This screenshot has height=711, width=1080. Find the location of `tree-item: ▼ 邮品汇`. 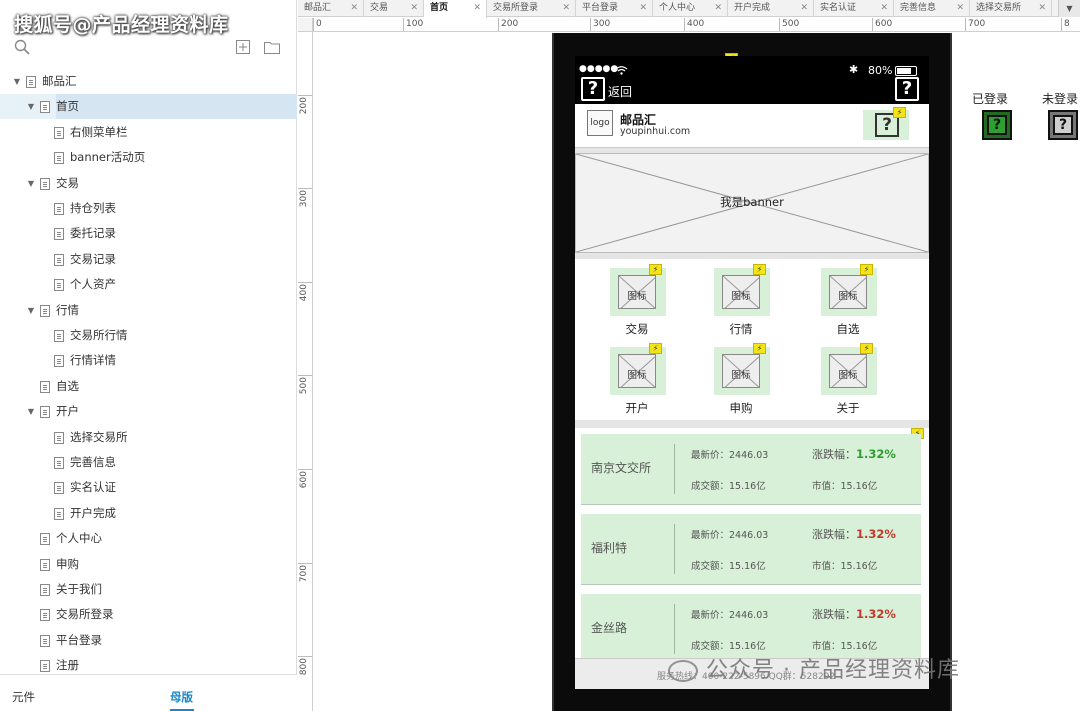

tree-item: ▼ 邮品汇 is located at coordinates (148, 81).